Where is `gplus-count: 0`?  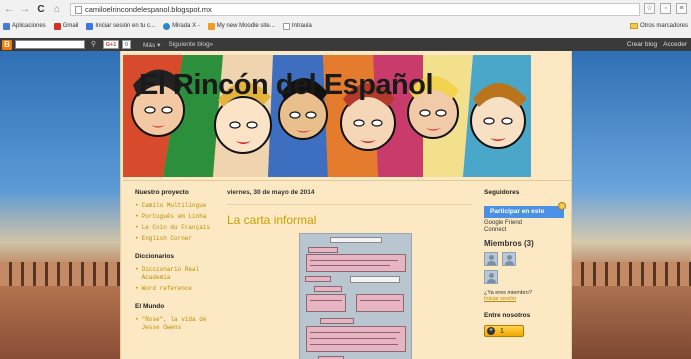
gplus-count: 0 is located at coordinates (126, 44).